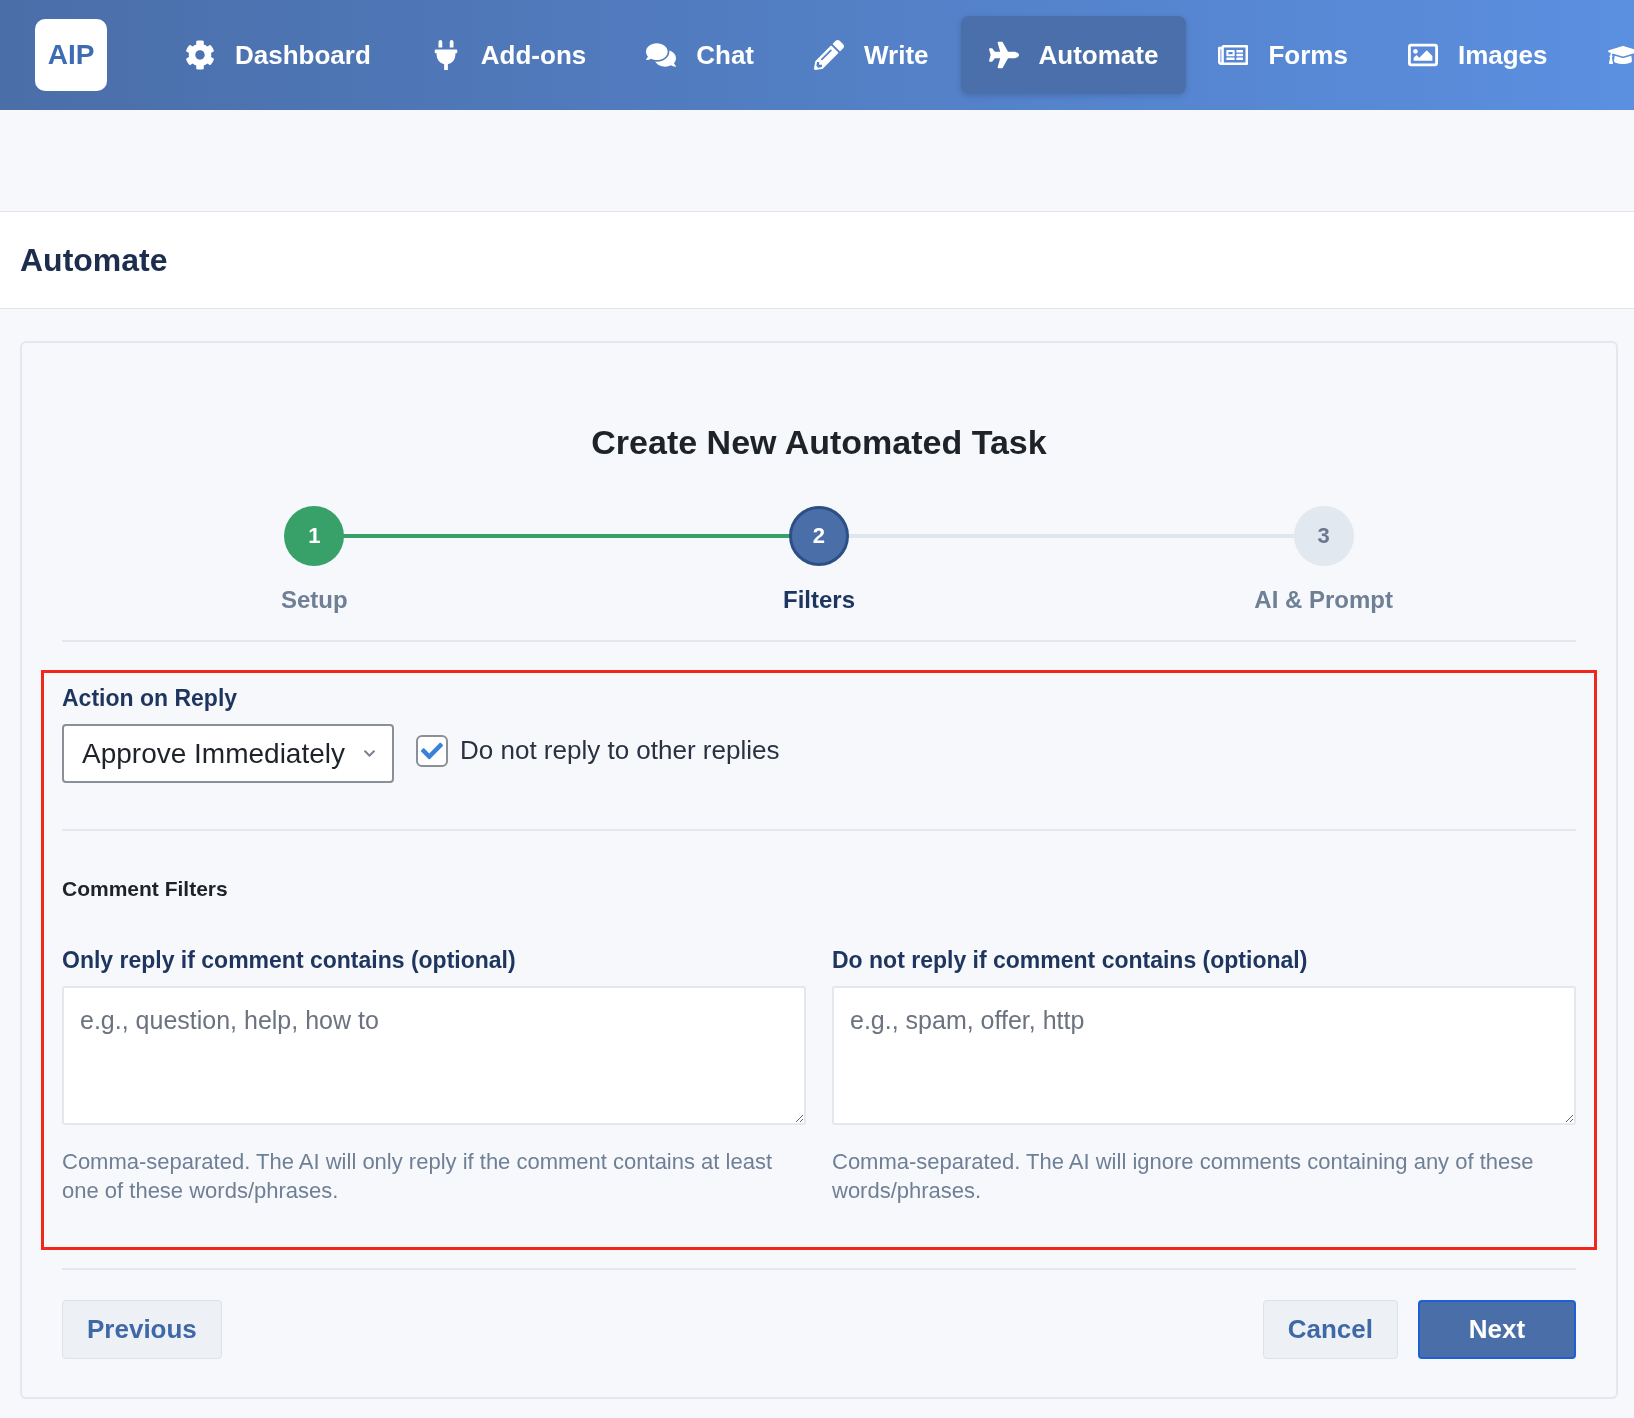 Image resolution: width=1634 pixels, height=1418 pixels. I want to click on field-label: Action on Reply, so click(150, 698).